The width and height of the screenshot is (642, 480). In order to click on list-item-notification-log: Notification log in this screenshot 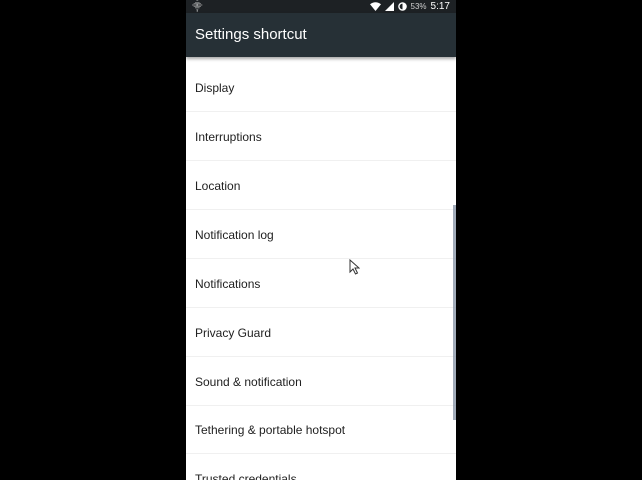, I will do `click(321, 235)`.